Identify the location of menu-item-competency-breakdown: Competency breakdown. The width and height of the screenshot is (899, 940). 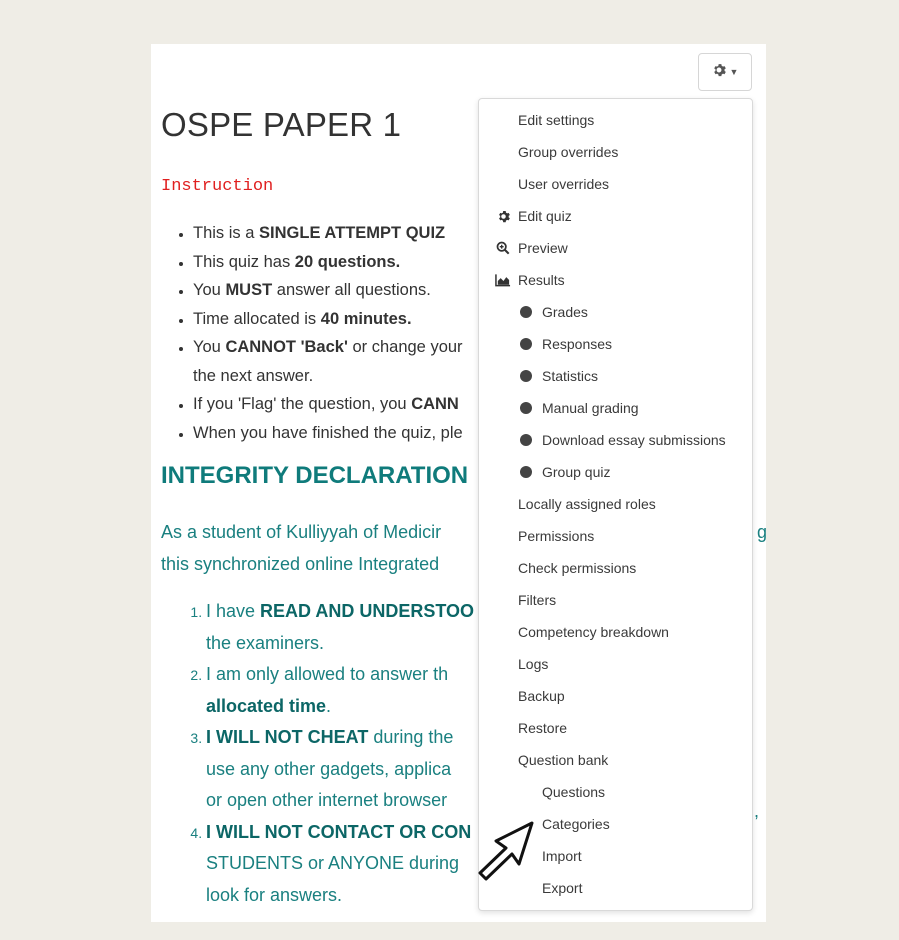
(615, 632).